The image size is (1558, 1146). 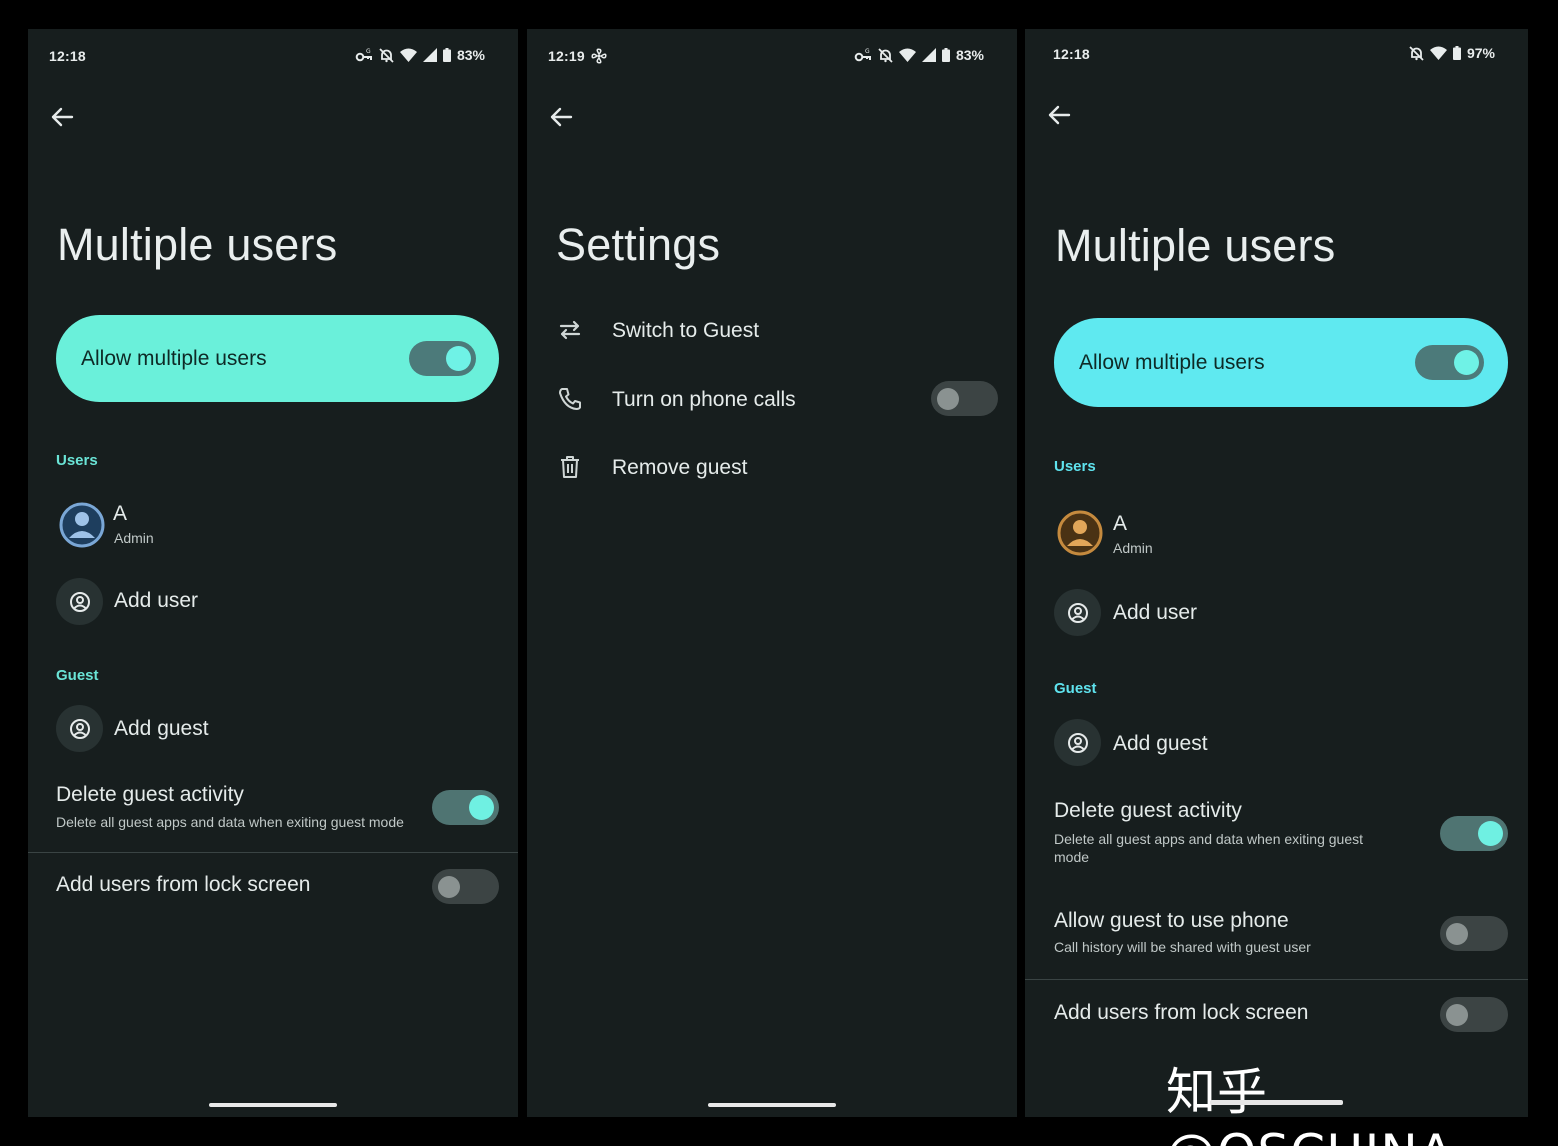 I want to click on turn-on-phone-calls-row: Turn on phone calls, so click(x=772, y=400).